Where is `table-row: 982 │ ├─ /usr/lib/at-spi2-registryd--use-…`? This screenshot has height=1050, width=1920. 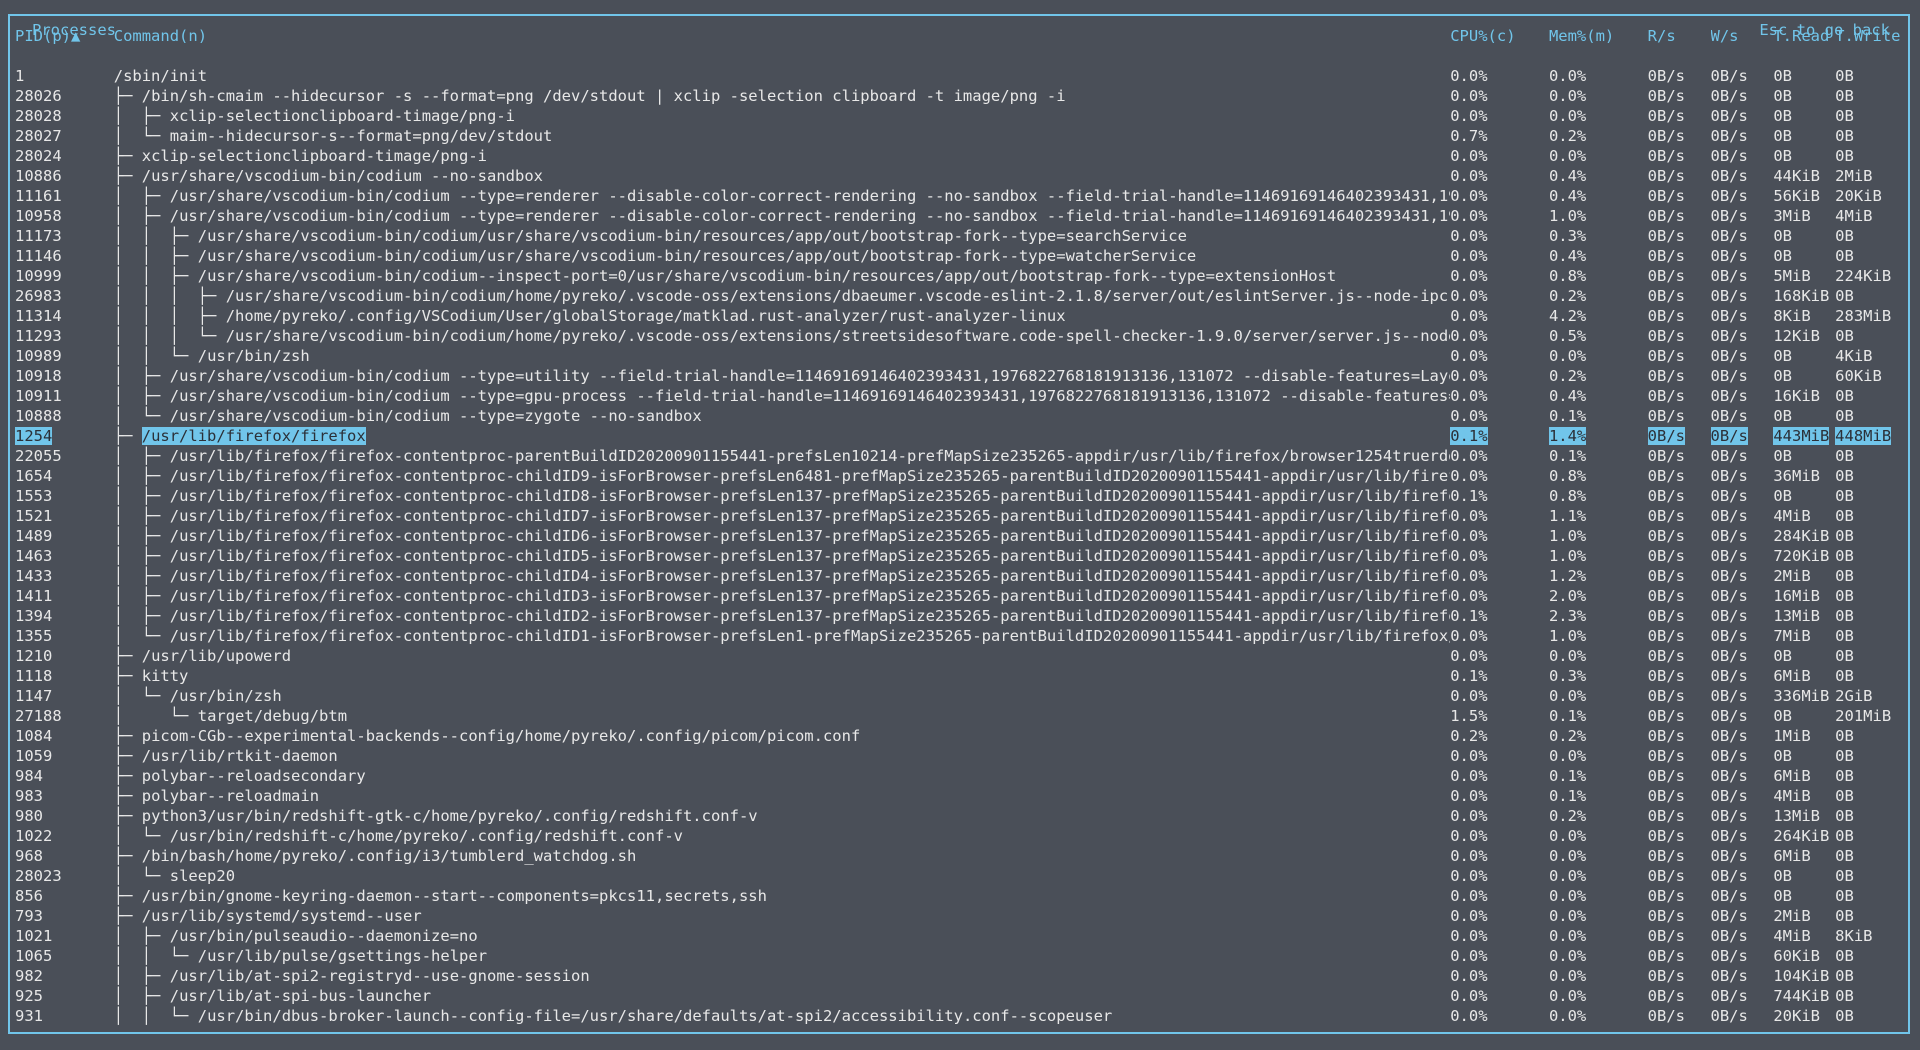 table-row: 982 │ ├─ /usr/lib/at-spi2-registryd--use-… is located at coordinates (960, 976).